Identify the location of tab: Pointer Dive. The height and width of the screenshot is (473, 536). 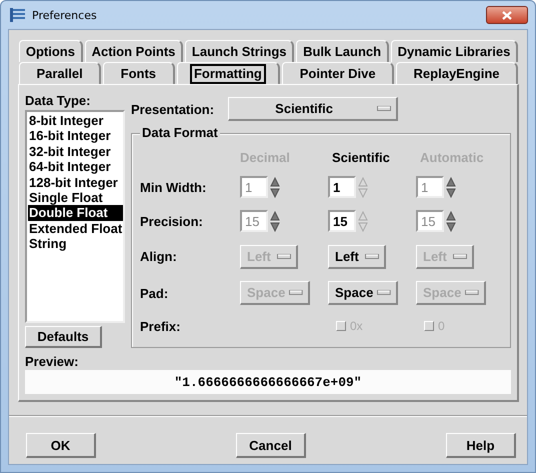
(338, 73).